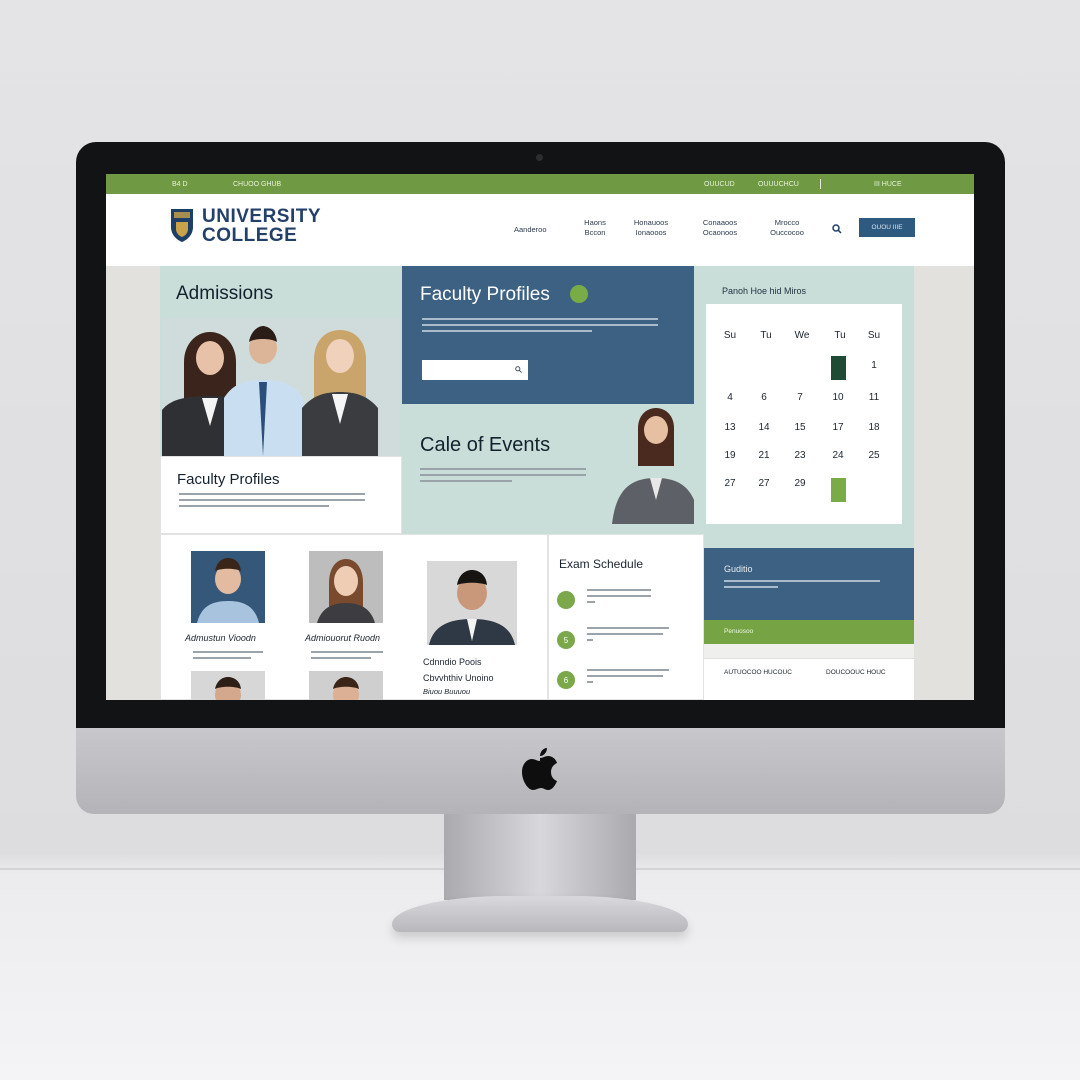 The width and height of the screenshot is (1080, 1080). I want to click on weekday-label: We, so click(802, 335).